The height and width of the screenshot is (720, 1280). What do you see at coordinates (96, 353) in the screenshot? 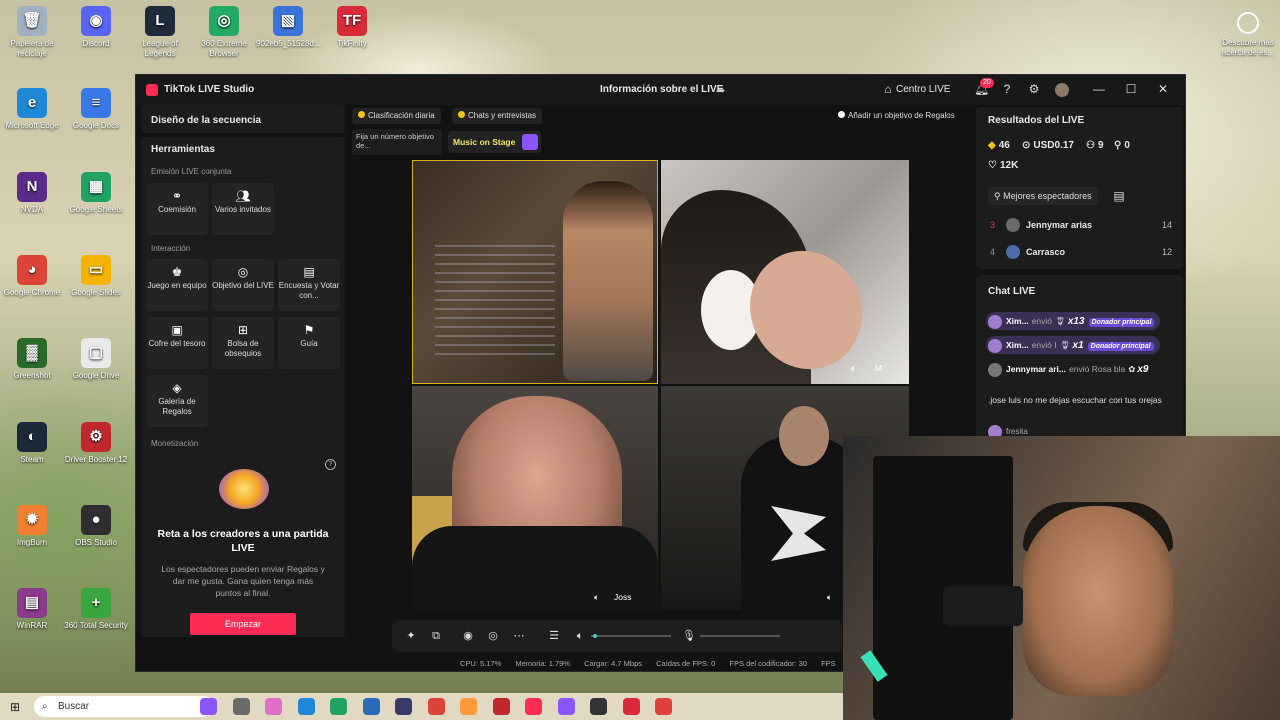
I see `app-icon: ▢` at bounding box center [96, 353].